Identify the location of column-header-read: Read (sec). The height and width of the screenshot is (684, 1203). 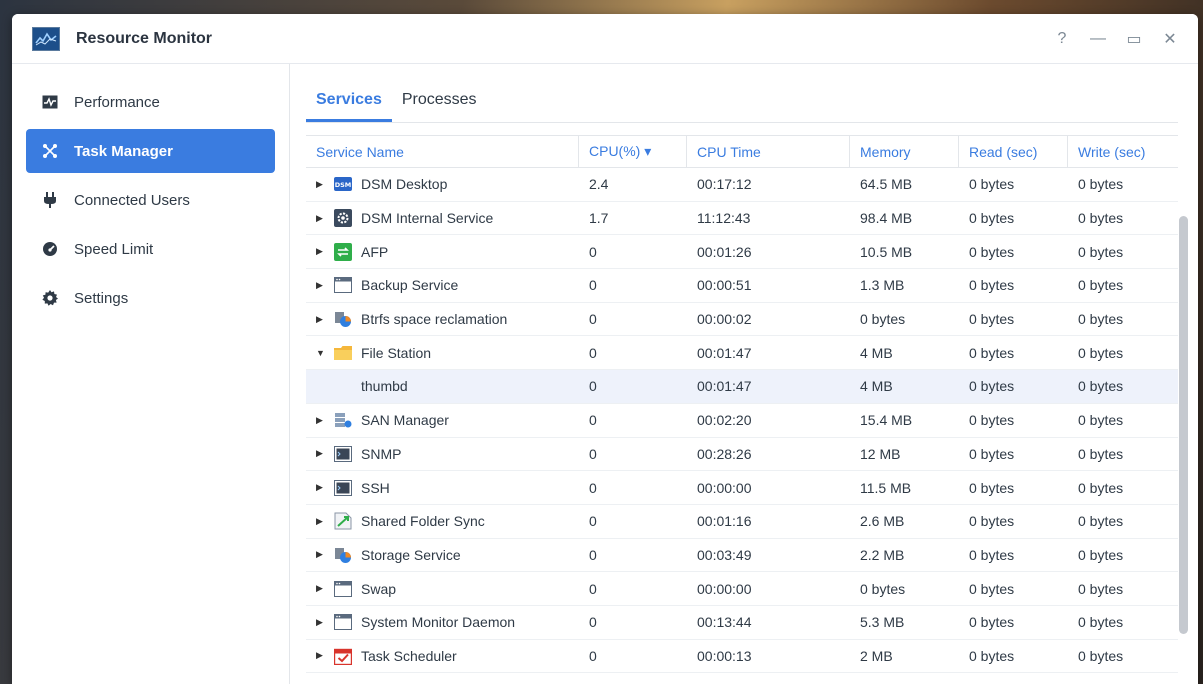
(1013, 151).